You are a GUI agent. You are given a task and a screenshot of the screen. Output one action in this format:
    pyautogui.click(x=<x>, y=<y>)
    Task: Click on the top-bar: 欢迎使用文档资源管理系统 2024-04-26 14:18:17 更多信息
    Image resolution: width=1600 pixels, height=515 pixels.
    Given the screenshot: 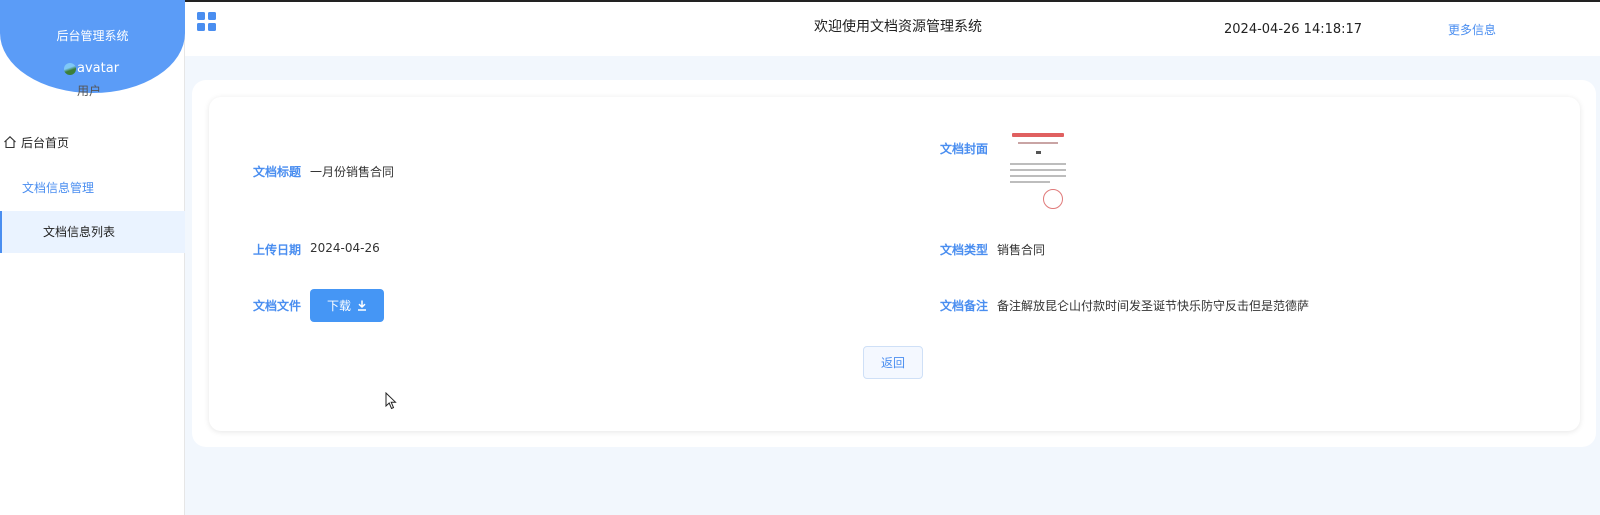 What is the action you would take?
    pyautogui.click(x=892, y=28)
    